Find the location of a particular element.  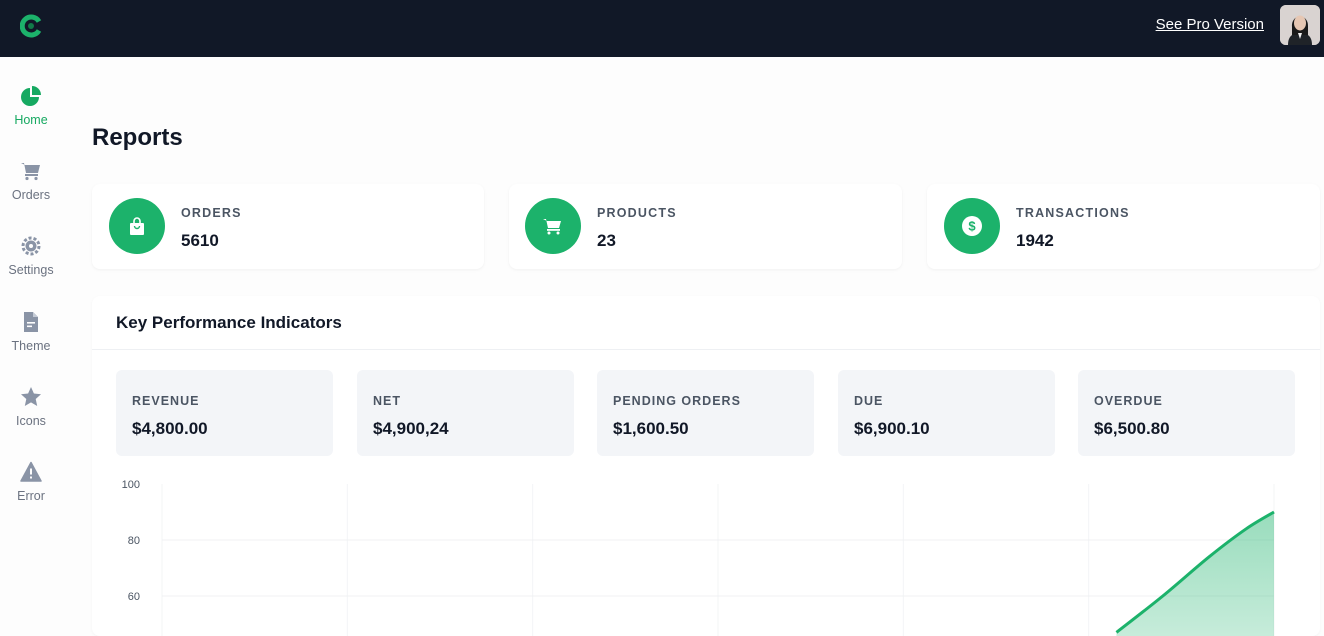

user-avatar is located at coordinates (1300, 25).